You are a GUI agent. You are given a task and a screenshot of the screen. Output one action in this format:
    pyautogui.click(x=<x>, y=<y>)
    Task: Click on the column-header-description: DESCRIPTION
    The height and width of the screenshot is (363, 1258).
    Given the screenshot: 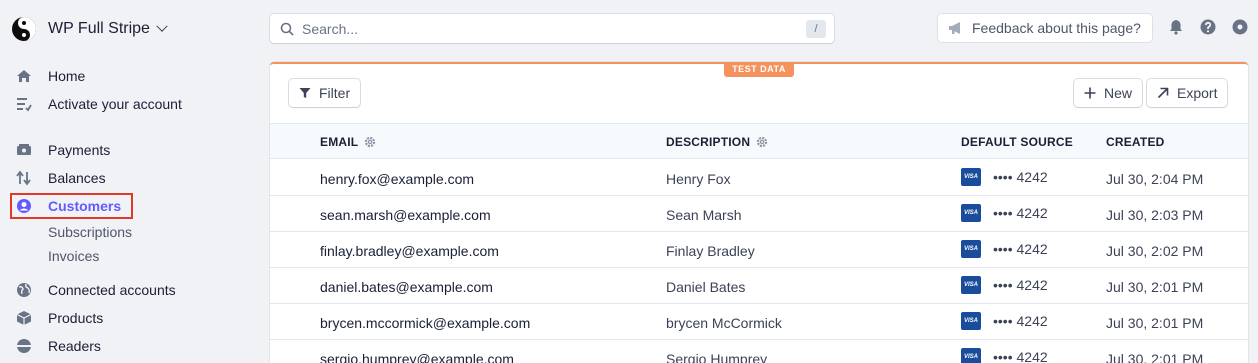 What is the action you would take?
    pyautogui.click(x=717, y=142)
    